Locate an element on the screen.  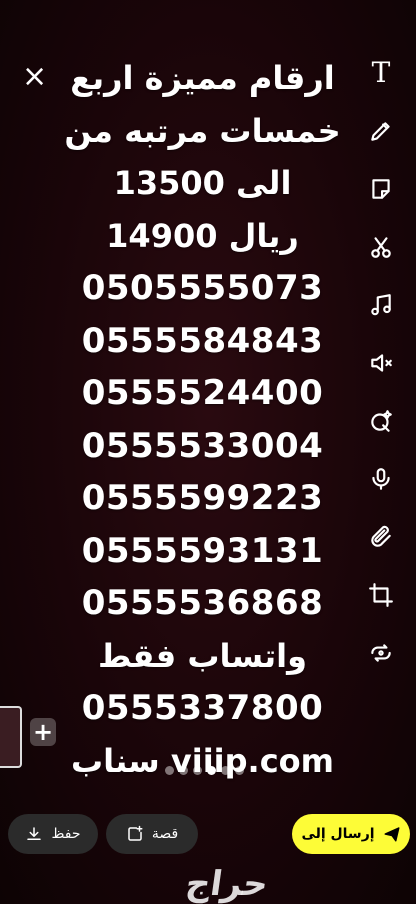
phone-number: 0555584843 is located at coordinates (202, 340).